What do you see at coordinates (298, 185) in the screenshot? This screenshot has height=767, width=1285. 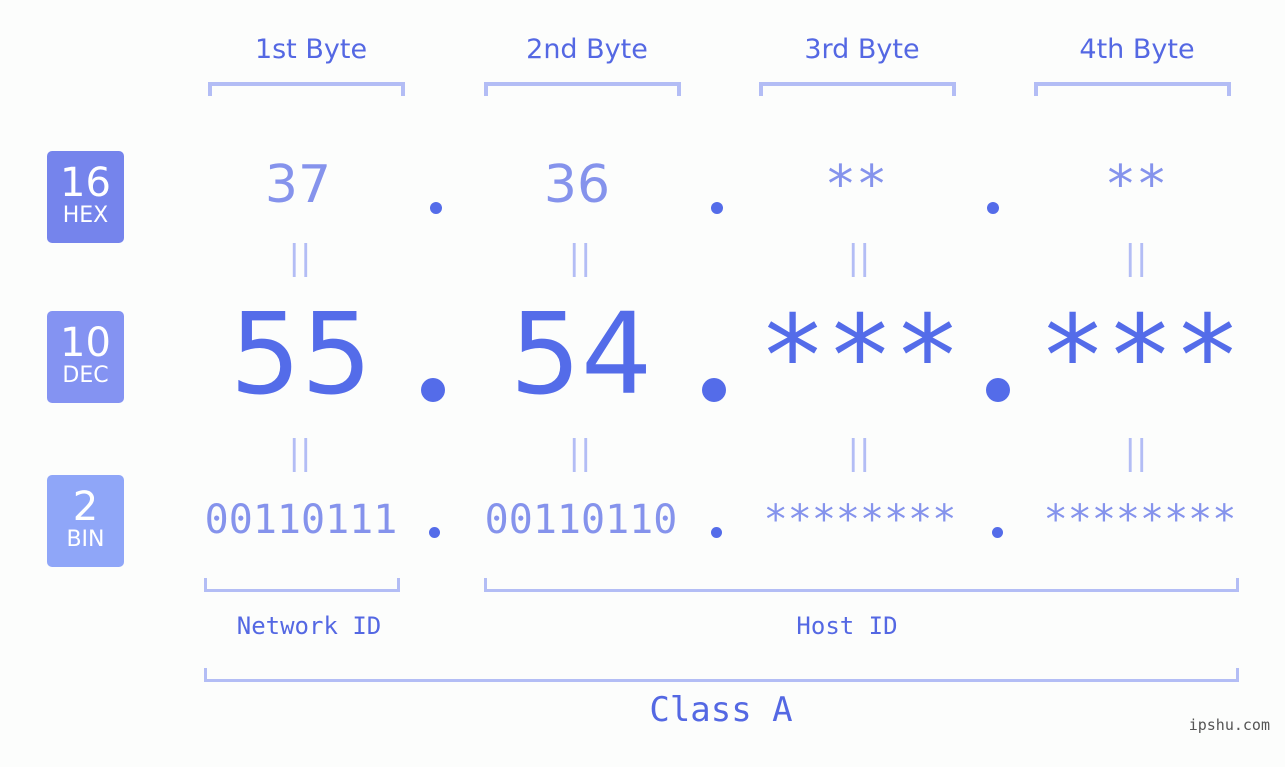 I see `hex-value-1: 37` at bounding box center [298, 185].